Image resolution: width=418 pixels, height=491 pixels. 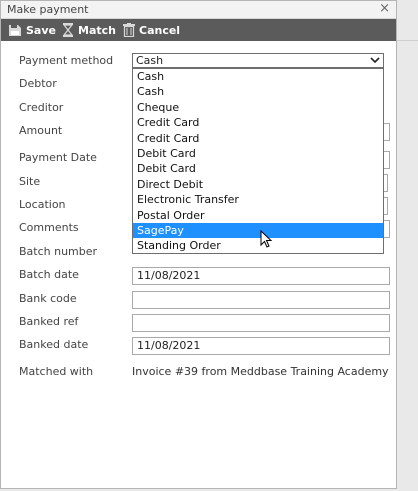 I want to click on dropdown-option-highlighted: SagePay, so click(x=258, y=230).